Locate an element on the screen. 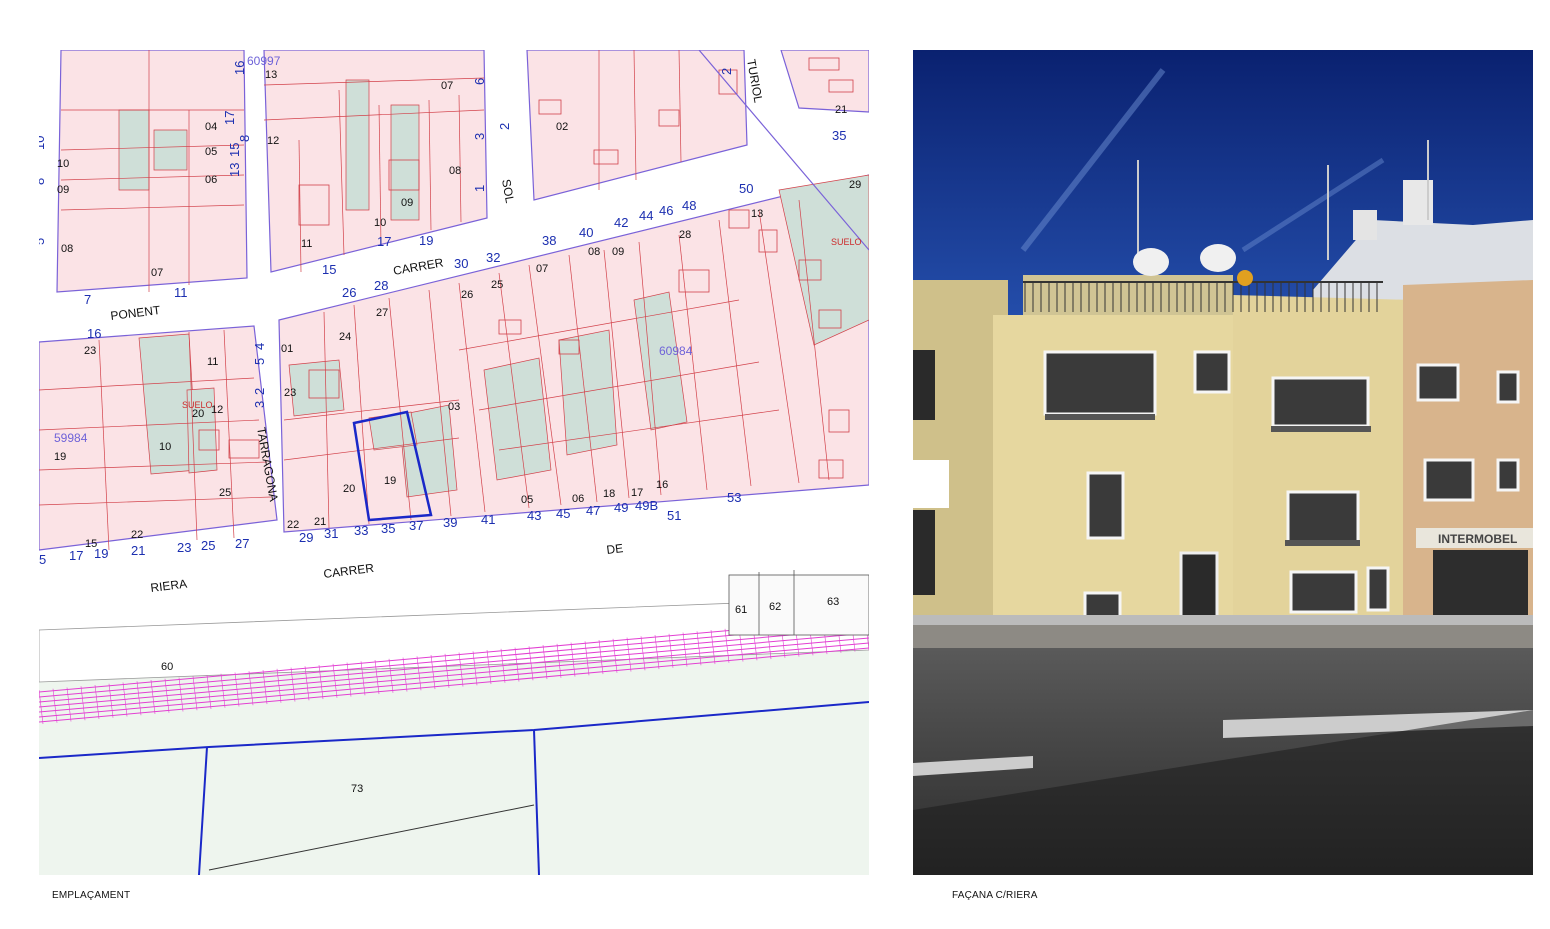 Image resolution: width=1550 pixels, height=929 pixels. street-name: CARRER is located at coordinates (349, 571).